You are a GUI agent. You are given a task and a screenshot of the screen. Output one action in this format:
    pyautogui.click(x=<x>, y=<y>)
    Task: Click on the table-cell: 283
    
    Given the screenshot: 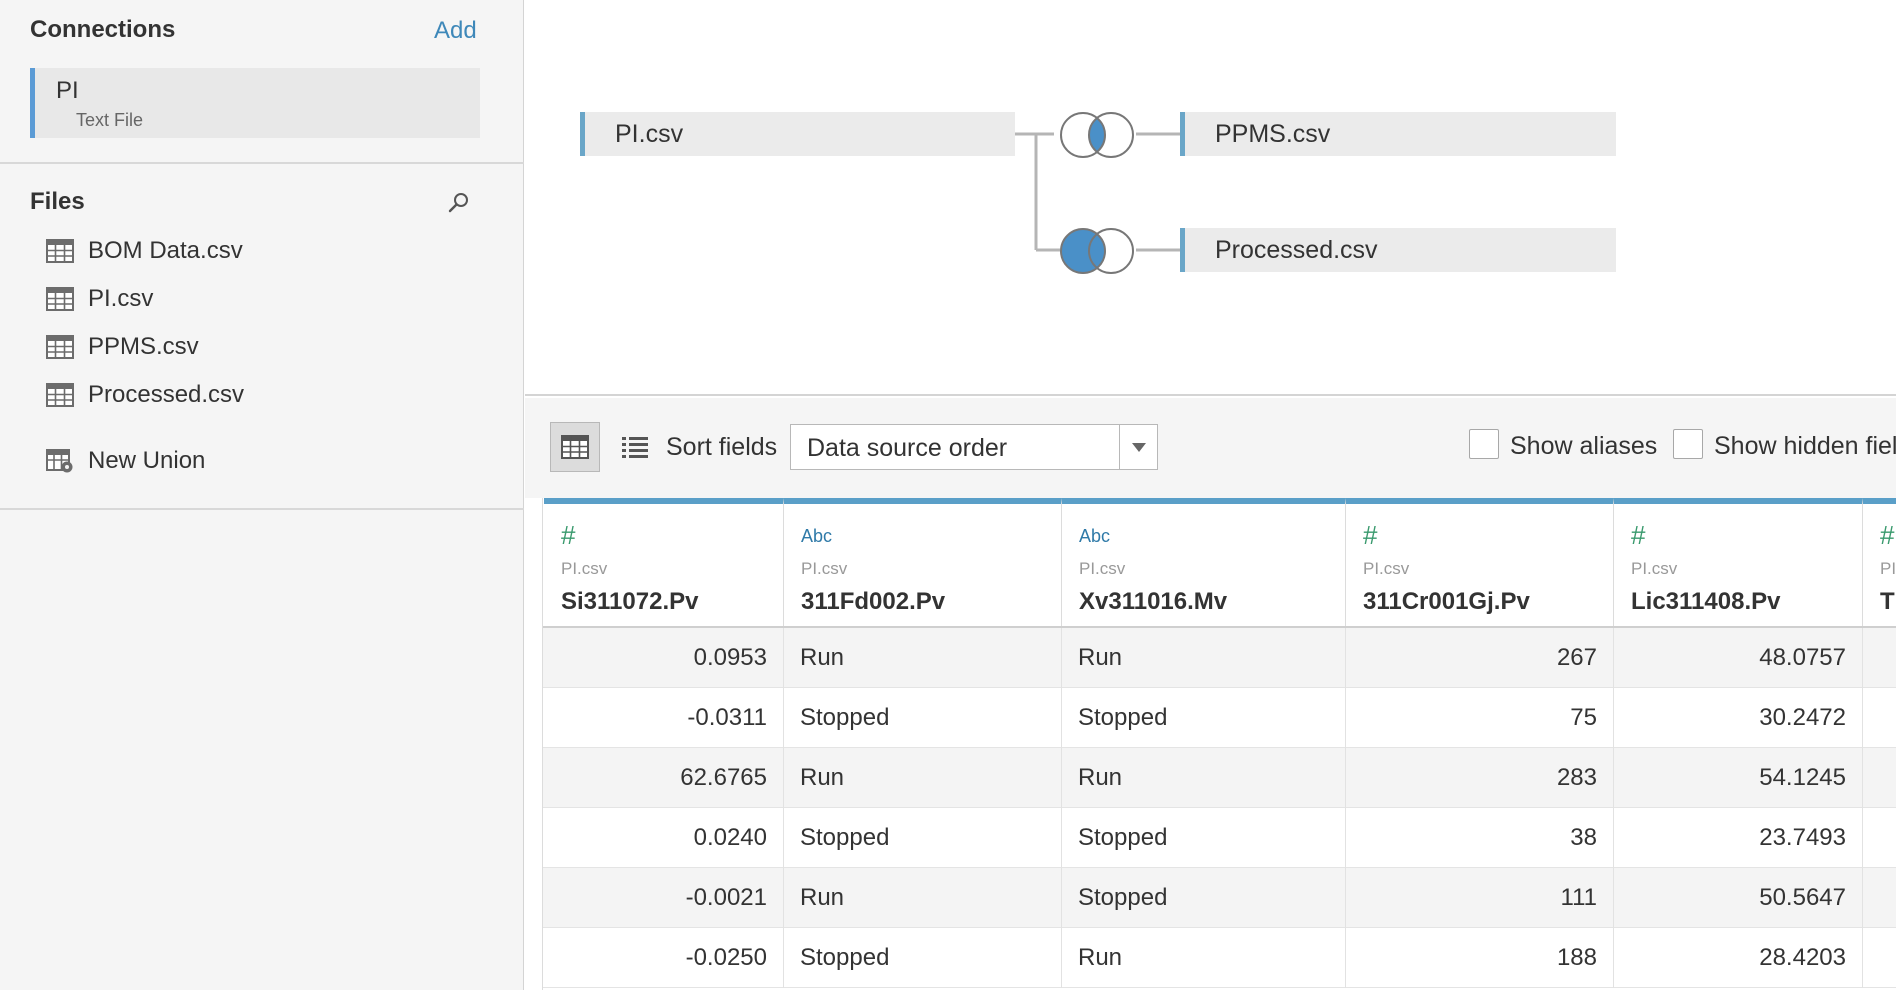 What is the action you would take?
    pyautogui.click(x=1480, y=778)
    